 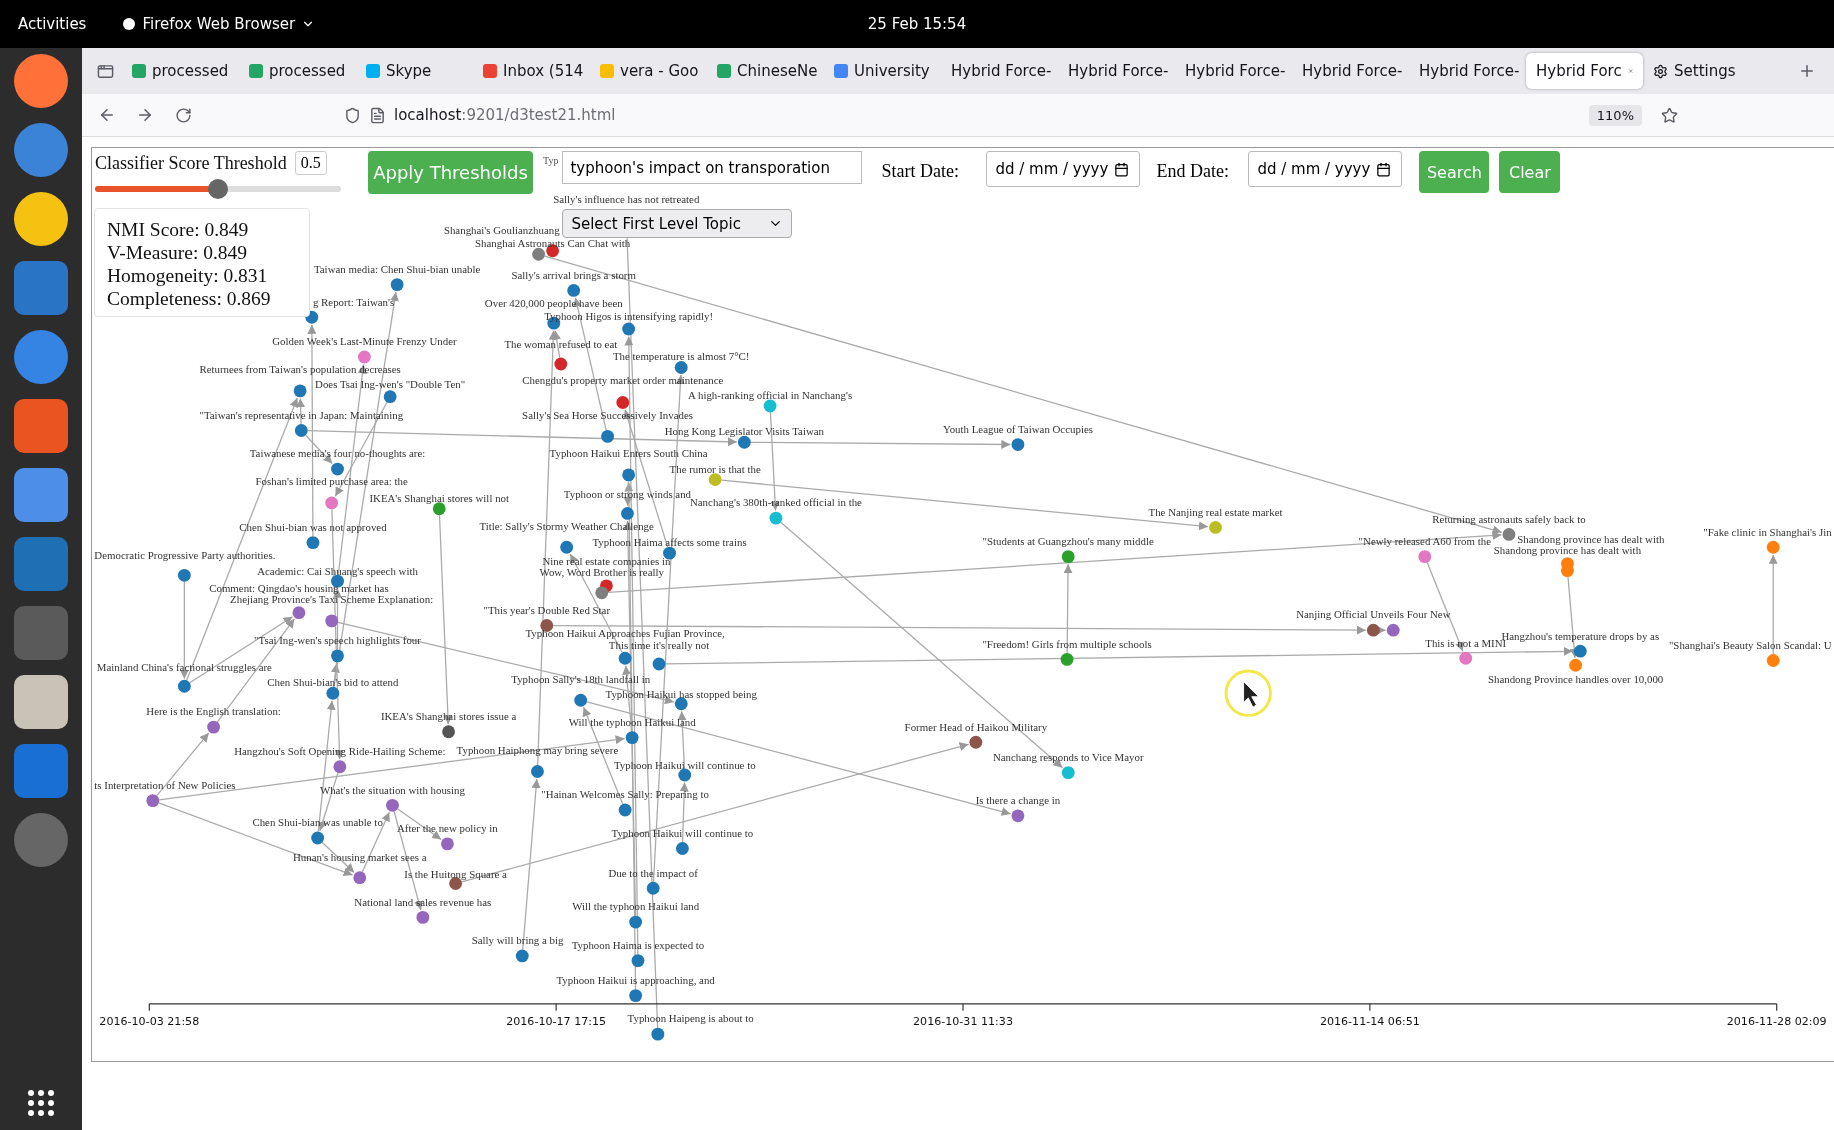 What do you see at coordinates (219, 24) in the screenshot?
I see `app-menu: Firefox Web Browser` at bounding box center [219, 24].